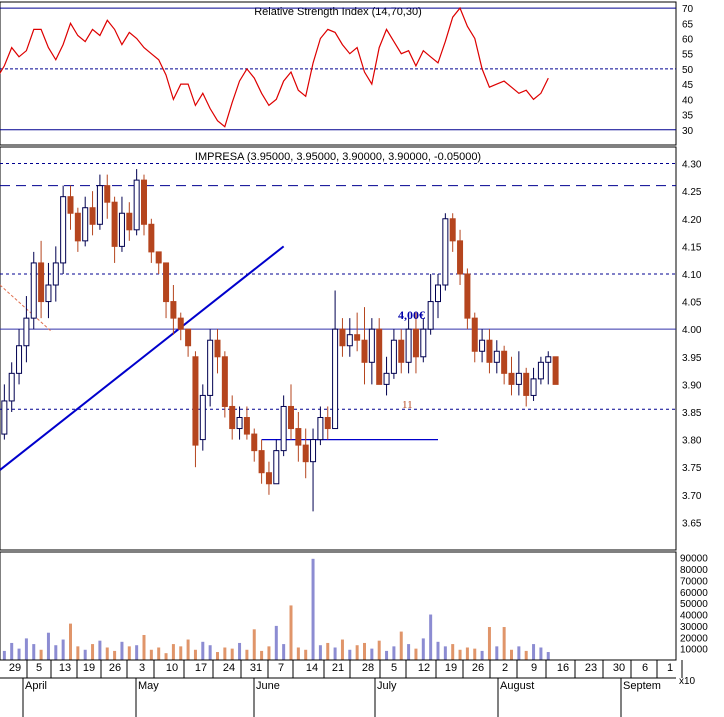  I want to click on day-label: 10, so click(172, 668).